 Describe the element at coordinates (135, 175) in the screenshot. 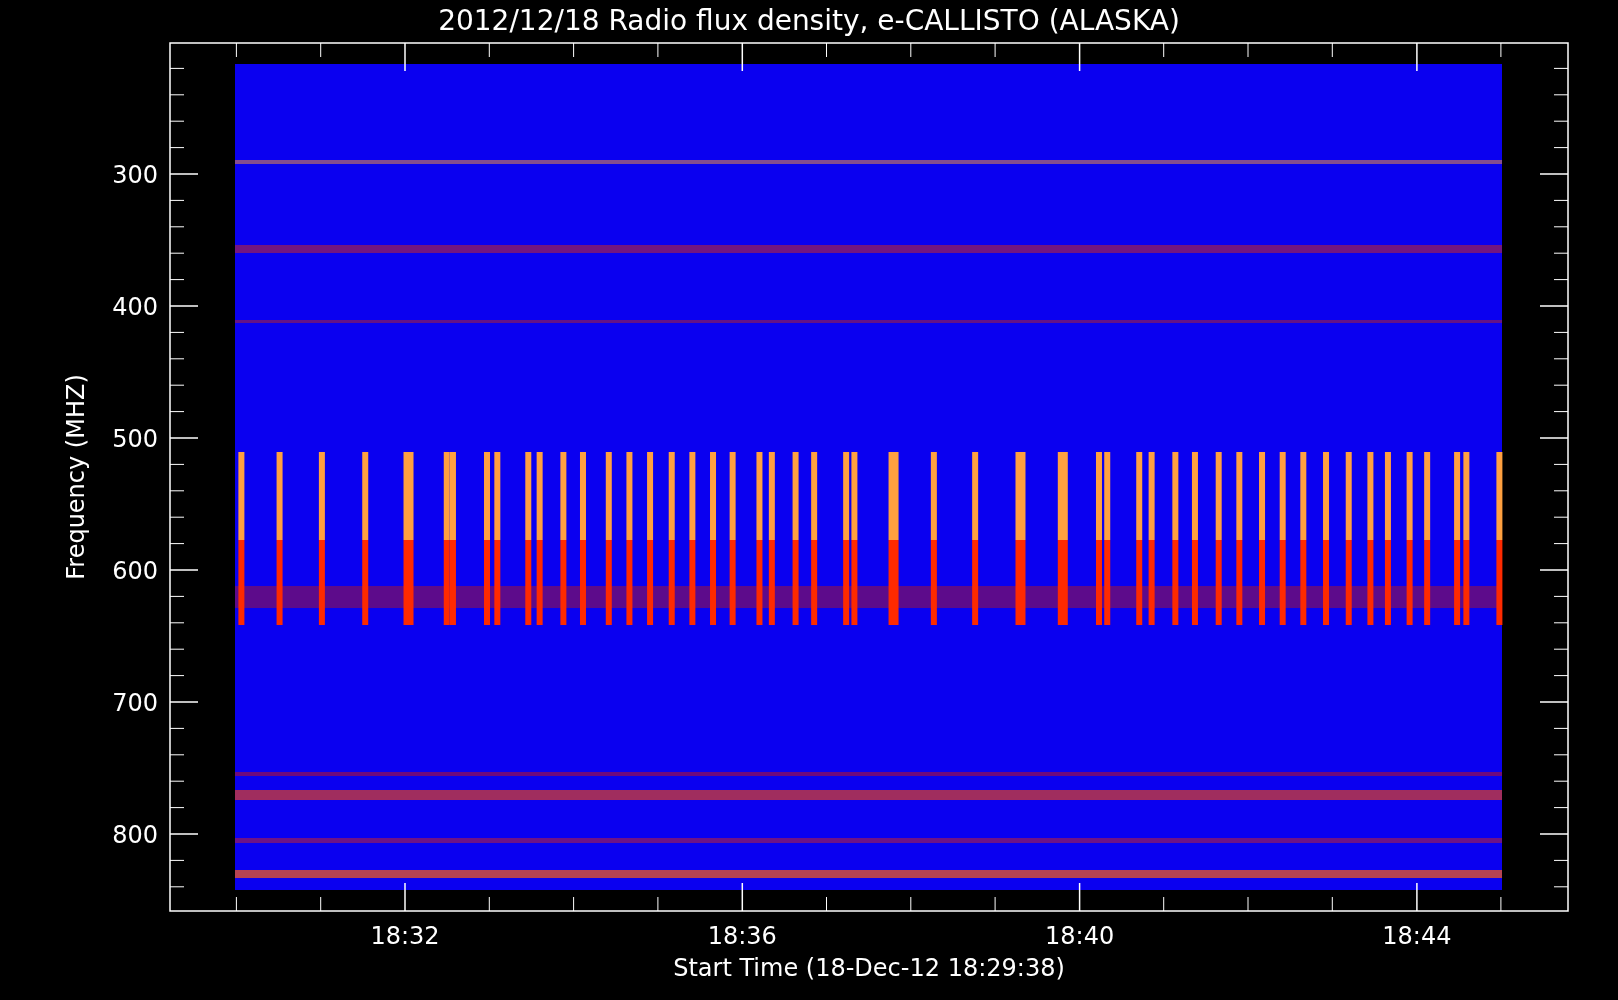

I see `y-tick-label: 300` at that location.